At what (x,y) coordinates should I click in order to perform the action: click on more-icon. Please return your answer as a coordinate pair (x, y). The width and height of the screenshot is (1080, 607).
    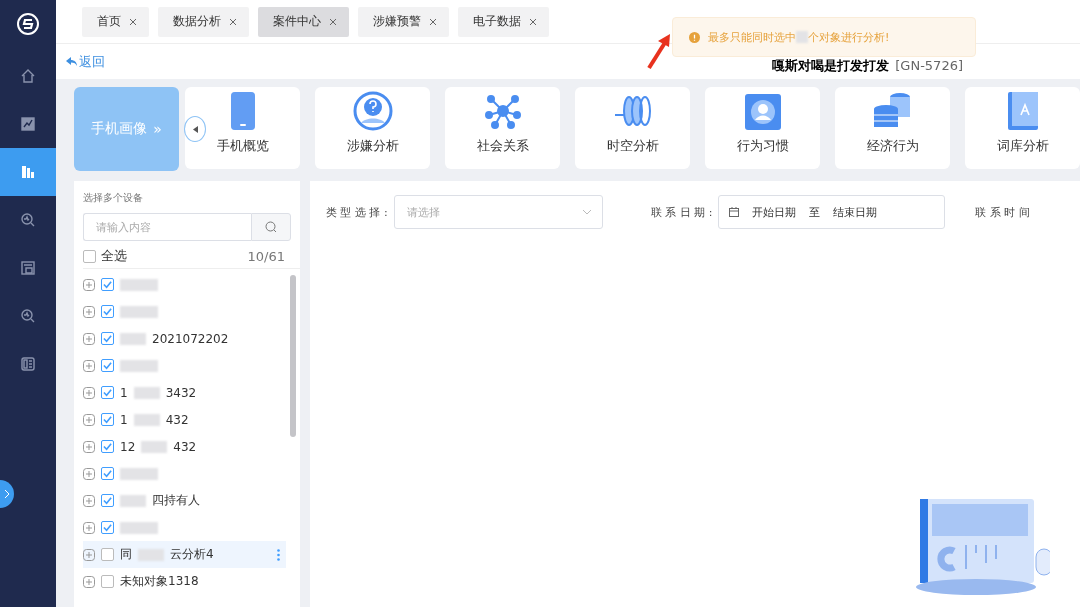
    Looking at the image, I should click on (278, 554).